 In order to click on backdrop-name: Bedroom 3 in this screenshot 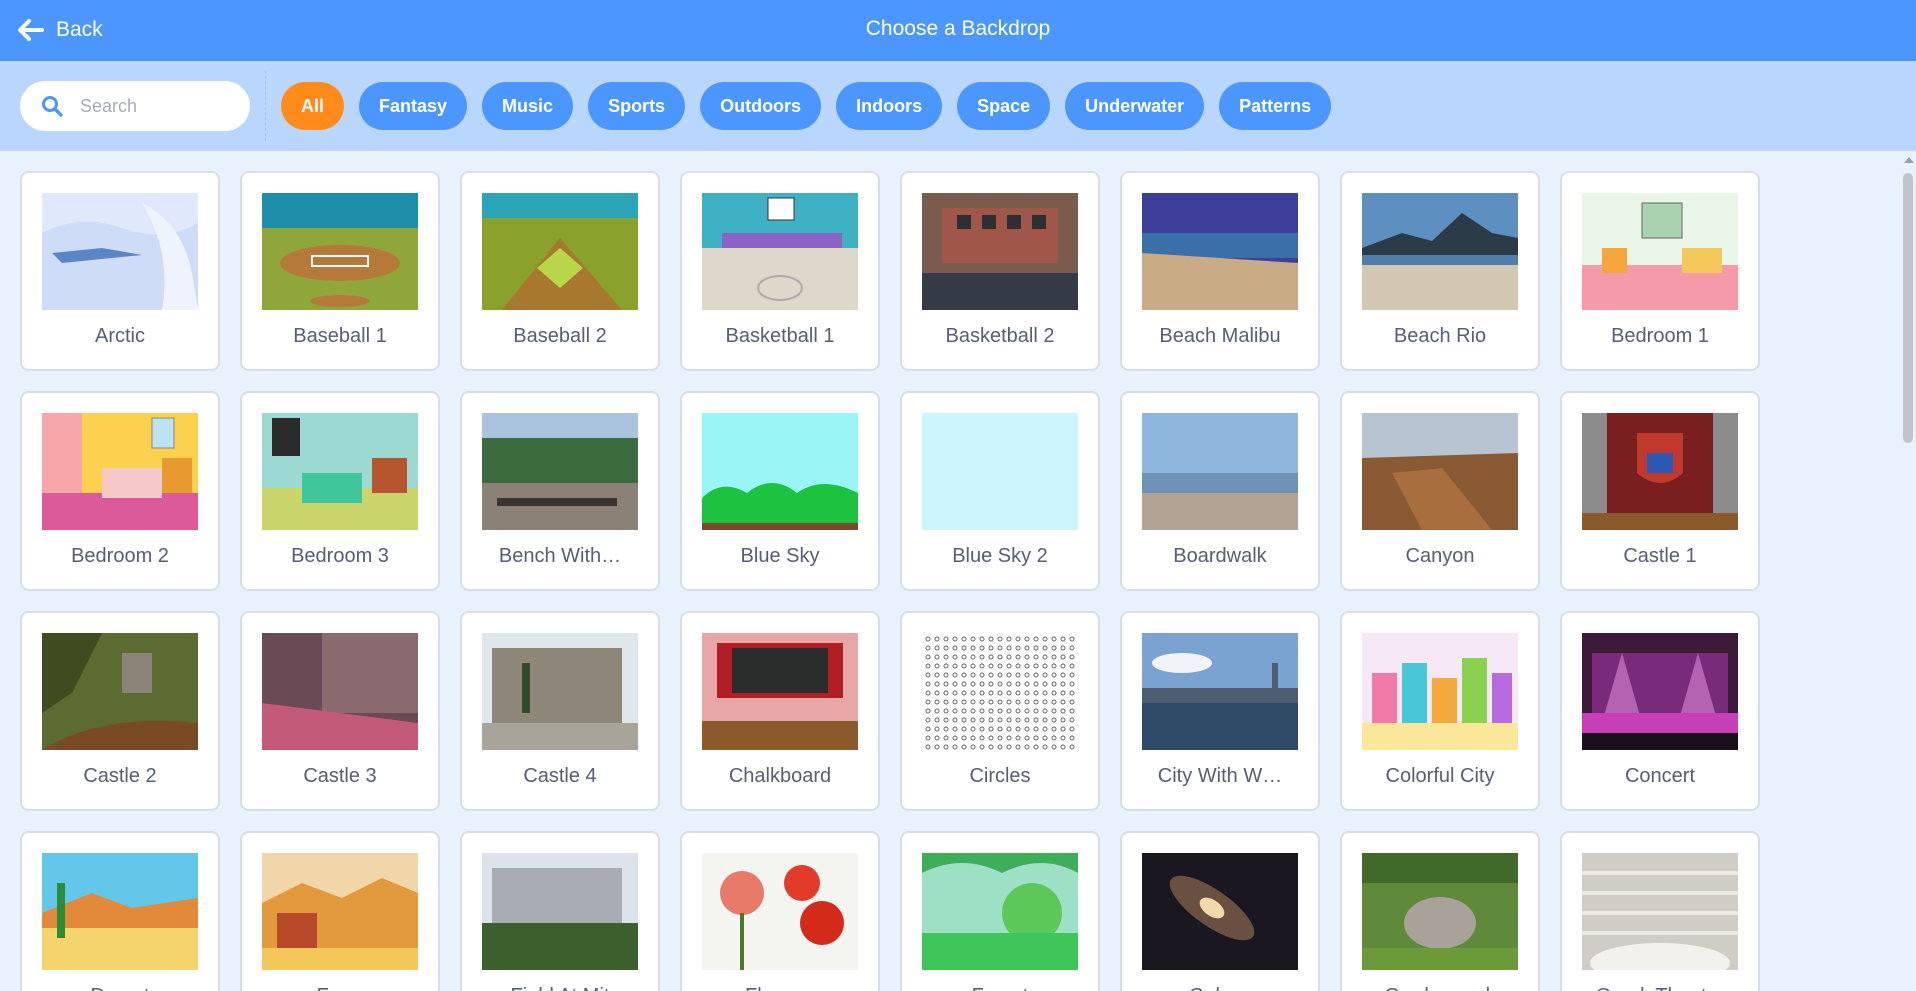, I will do `click(340, 556)`.